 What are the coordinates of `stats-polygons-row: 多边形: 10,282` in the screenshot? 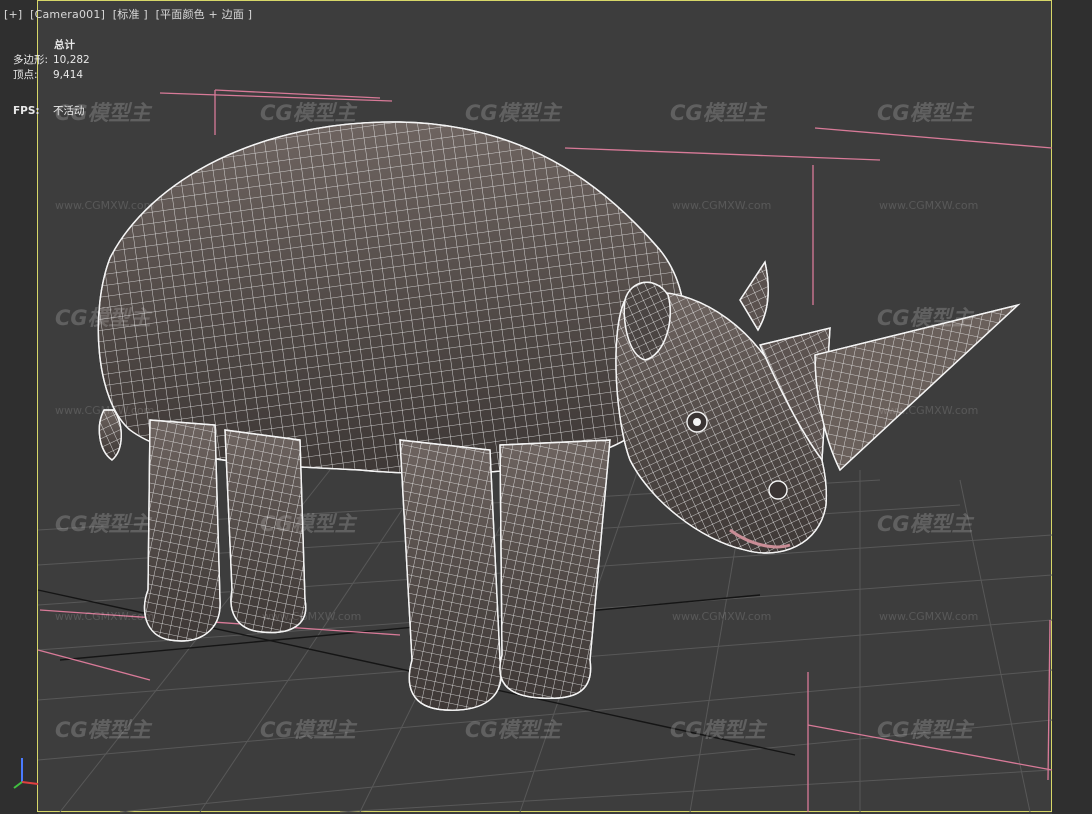 It's located at (51, 60).